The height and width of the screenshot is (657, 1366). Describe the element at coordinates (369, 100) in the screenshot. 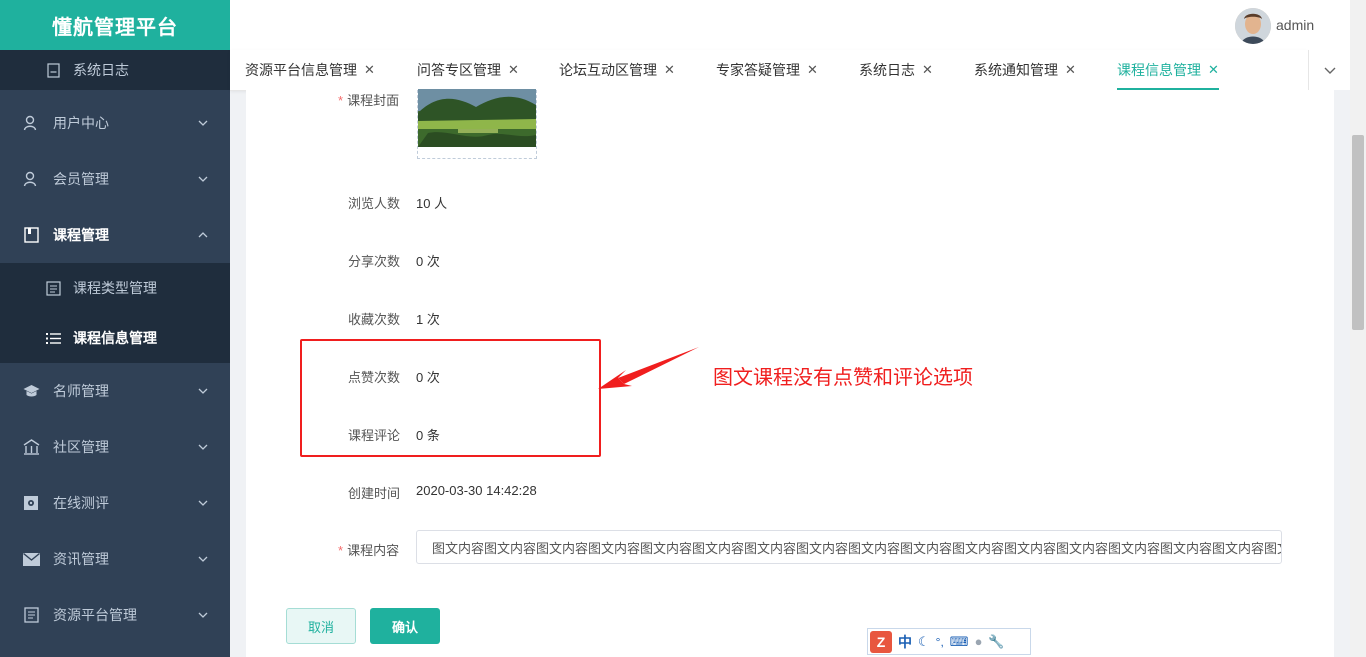

I see `cover-label: * 课程封面` at that location.